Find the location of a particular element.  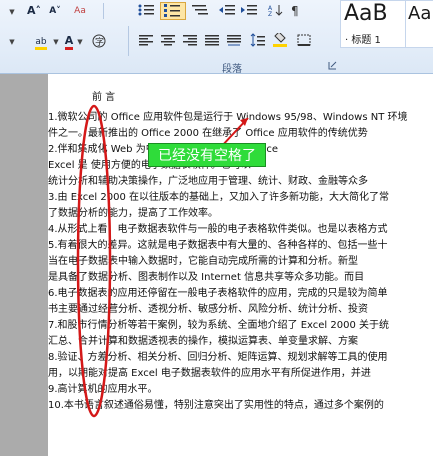

align-right-icon is located at coordinates (190, 40).